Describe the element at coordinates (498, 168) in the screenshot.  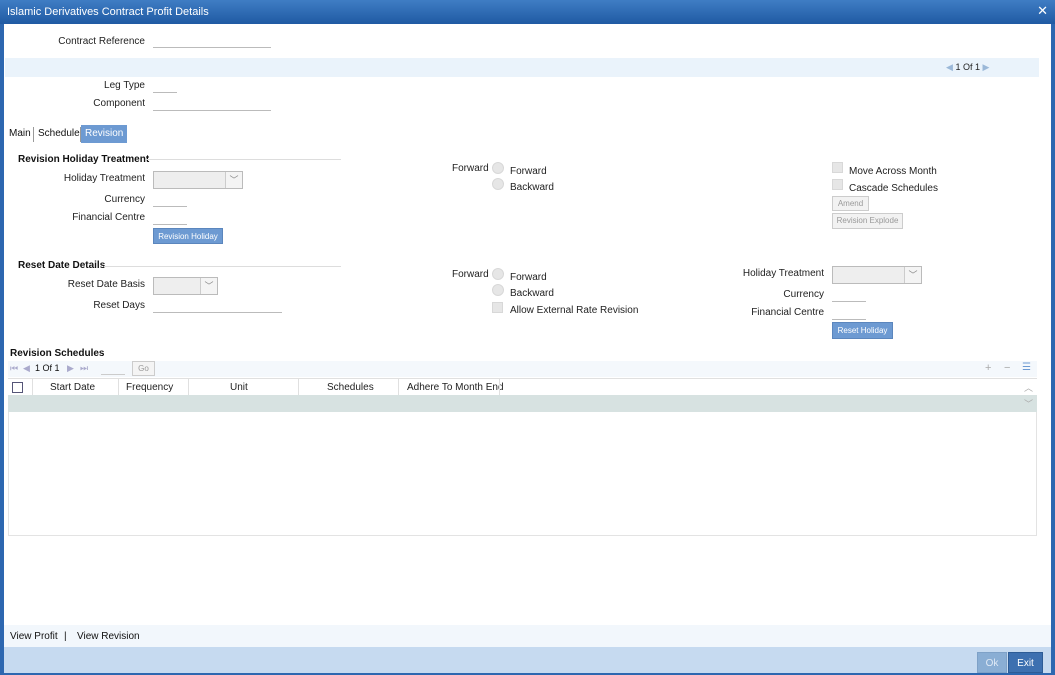
I see `forward-radio` at that location.